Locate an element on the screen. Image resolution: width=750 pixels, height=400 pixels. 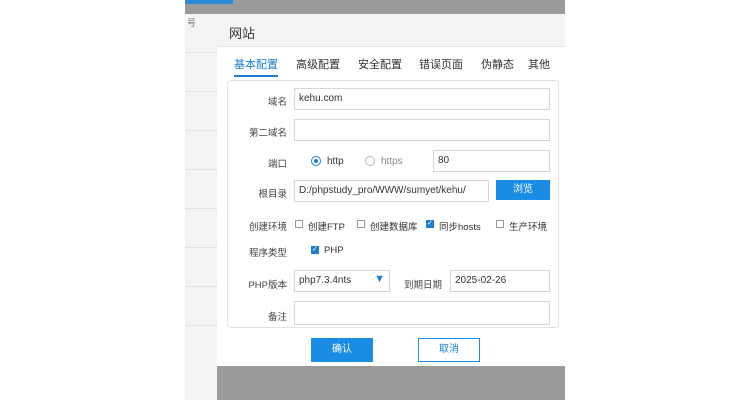
remark-input is located at coordinates (422, 313).